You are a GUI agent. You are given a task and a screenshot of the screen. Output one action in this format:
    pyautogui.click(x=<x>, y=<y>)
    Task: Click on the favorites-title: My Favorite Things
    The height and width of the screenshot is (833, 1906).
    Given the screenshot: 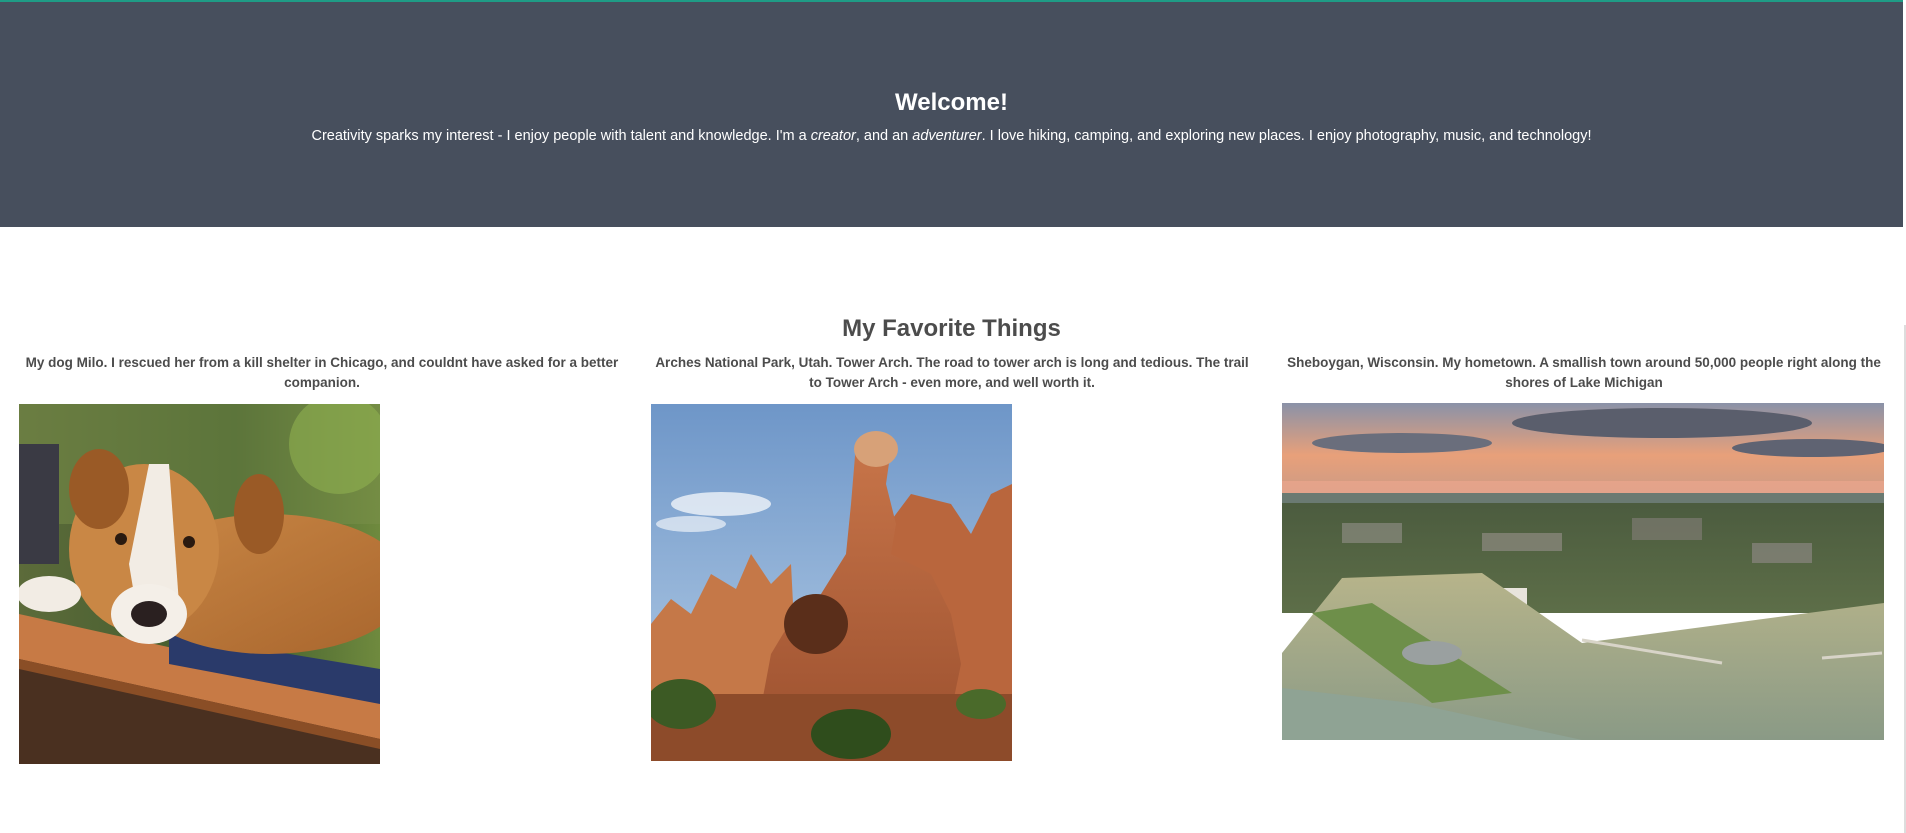 What is the action you would take?
    pyautogui.click(x=951, y=328)
    